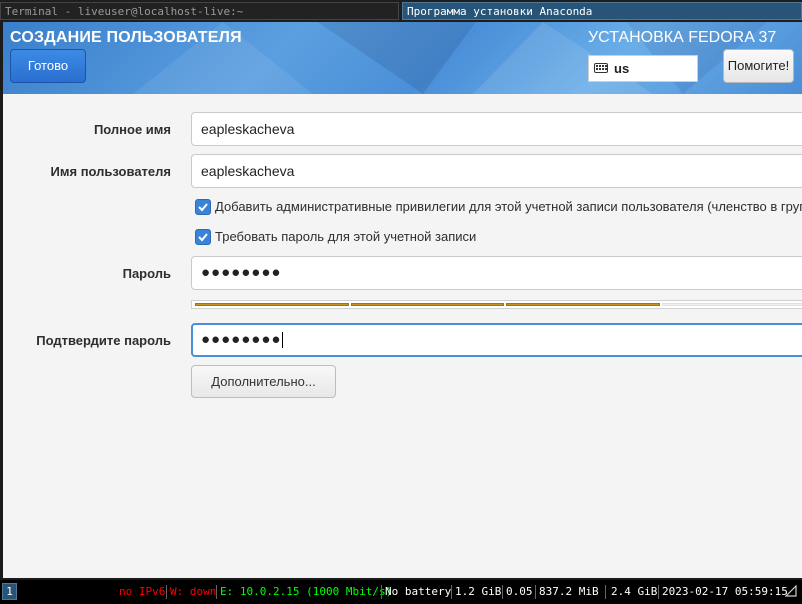 The width and height of the screenshot is (802, 604). What do you see at coordinates (48, 66) in the screenshot?
I see `done-button: Готово` at bounding box center [48, 66].